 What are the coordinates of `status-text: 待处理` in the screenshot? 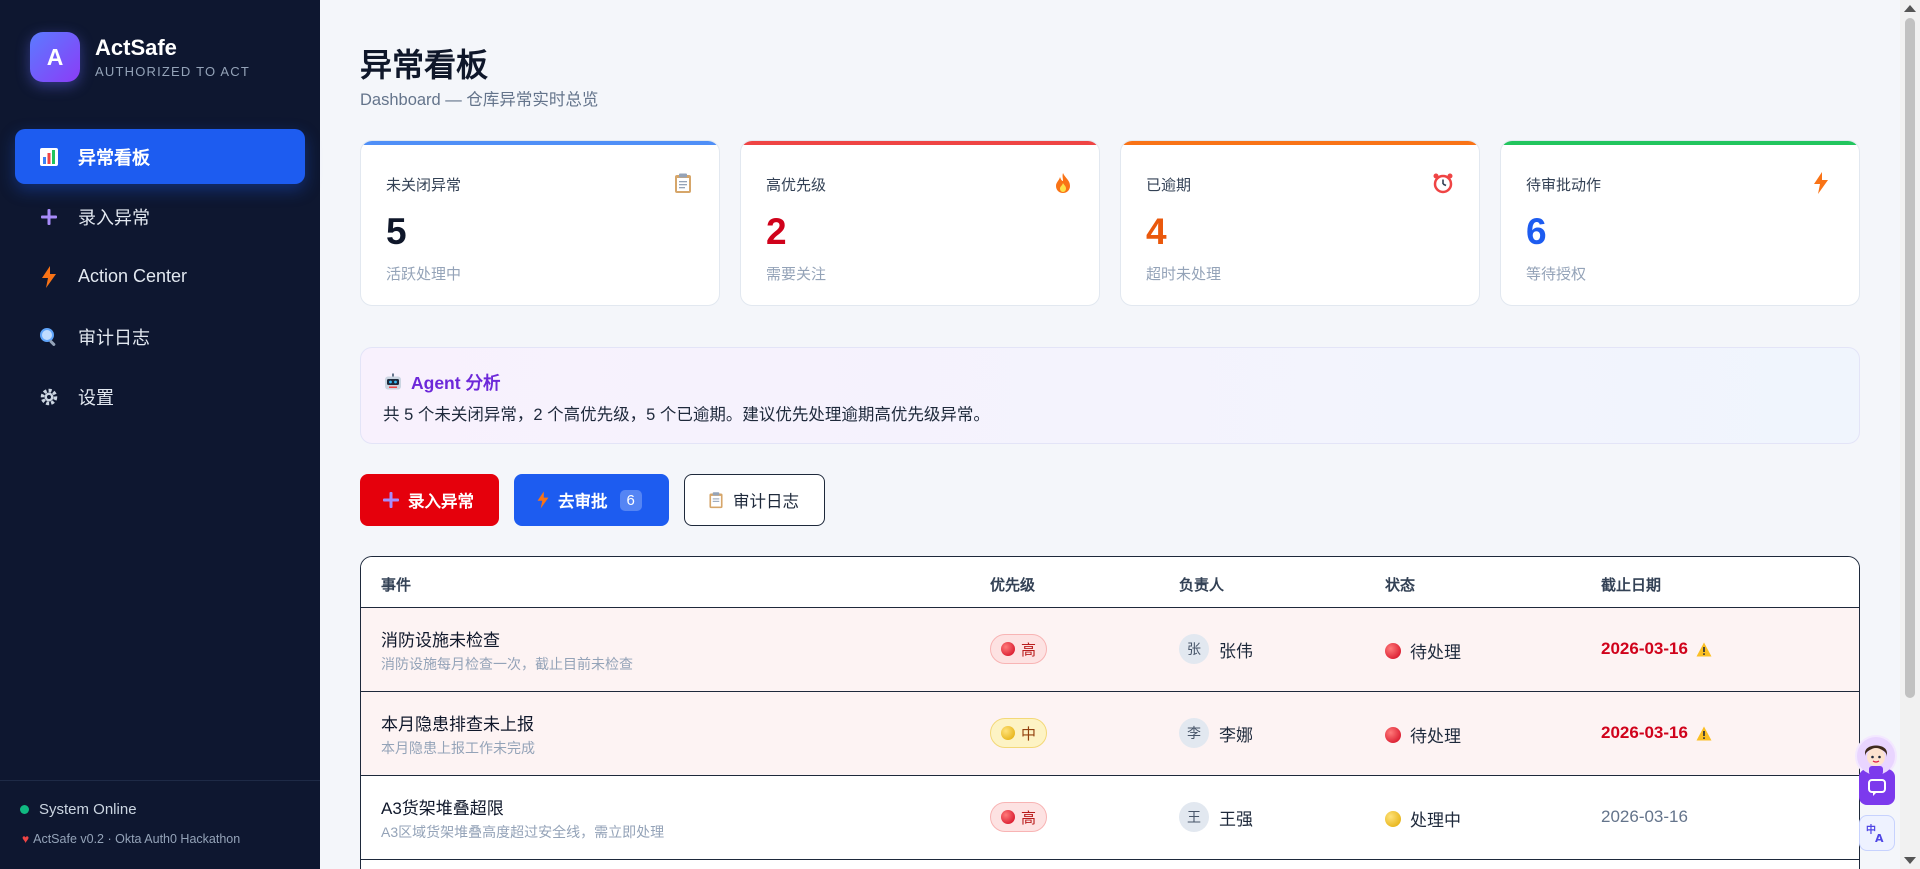 It's located at (1435, 736).